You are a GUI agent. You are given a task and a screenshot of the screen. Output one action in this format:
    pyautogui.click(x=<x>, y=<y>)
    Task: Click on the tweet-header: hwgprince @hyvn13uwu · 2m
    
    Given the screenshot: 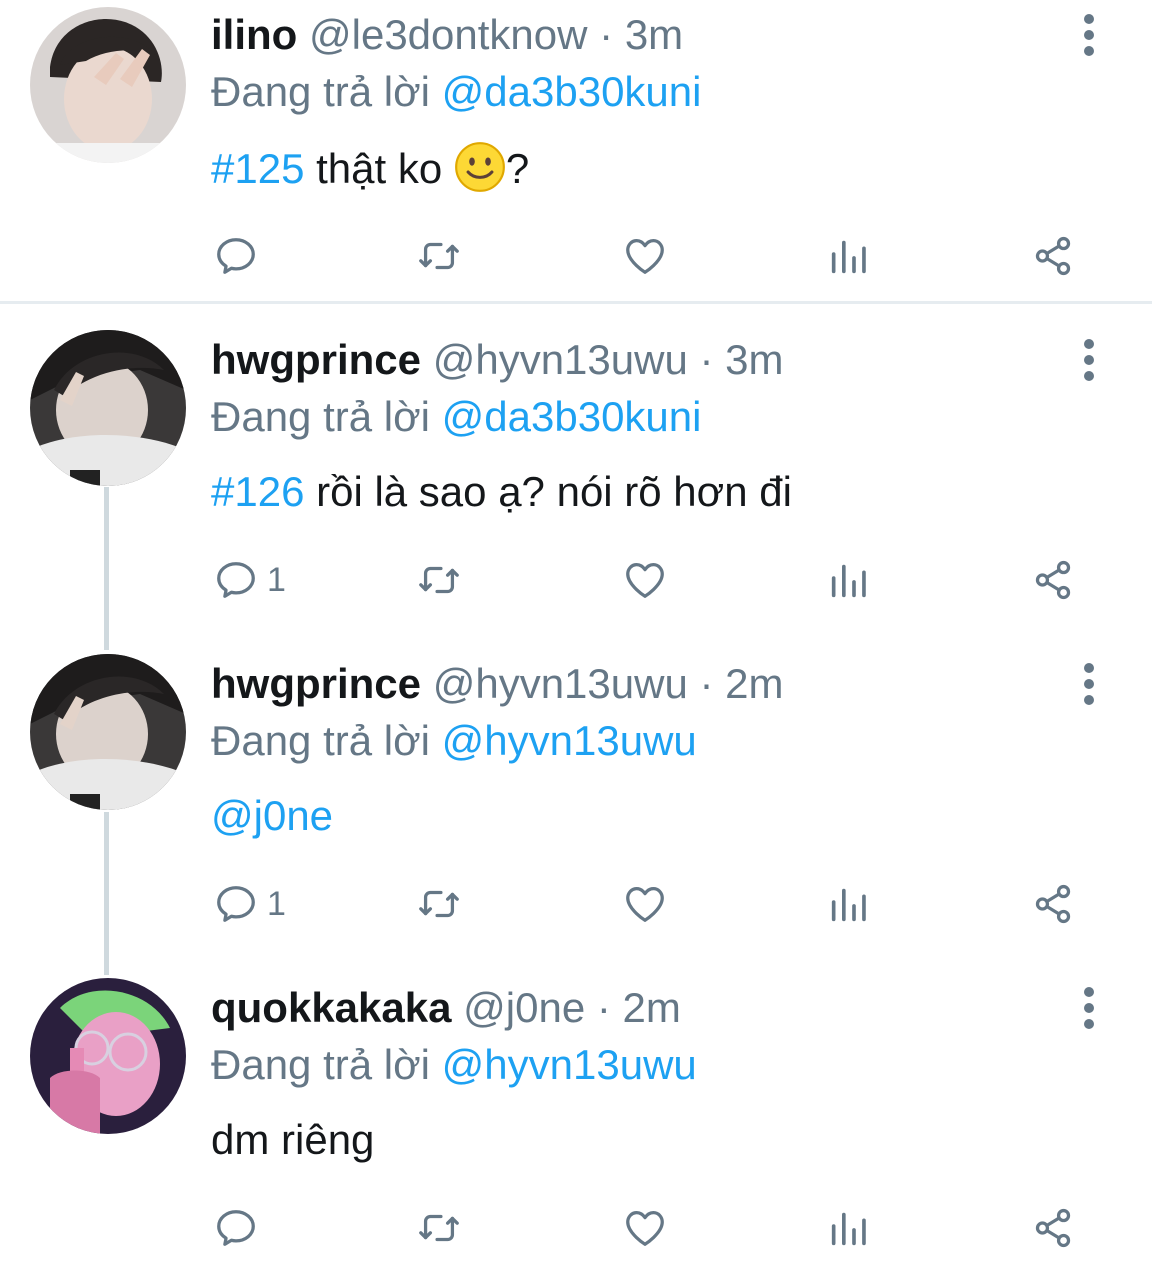 What is the action you would take?
    pyautogui.click(x=497, y=684)
    